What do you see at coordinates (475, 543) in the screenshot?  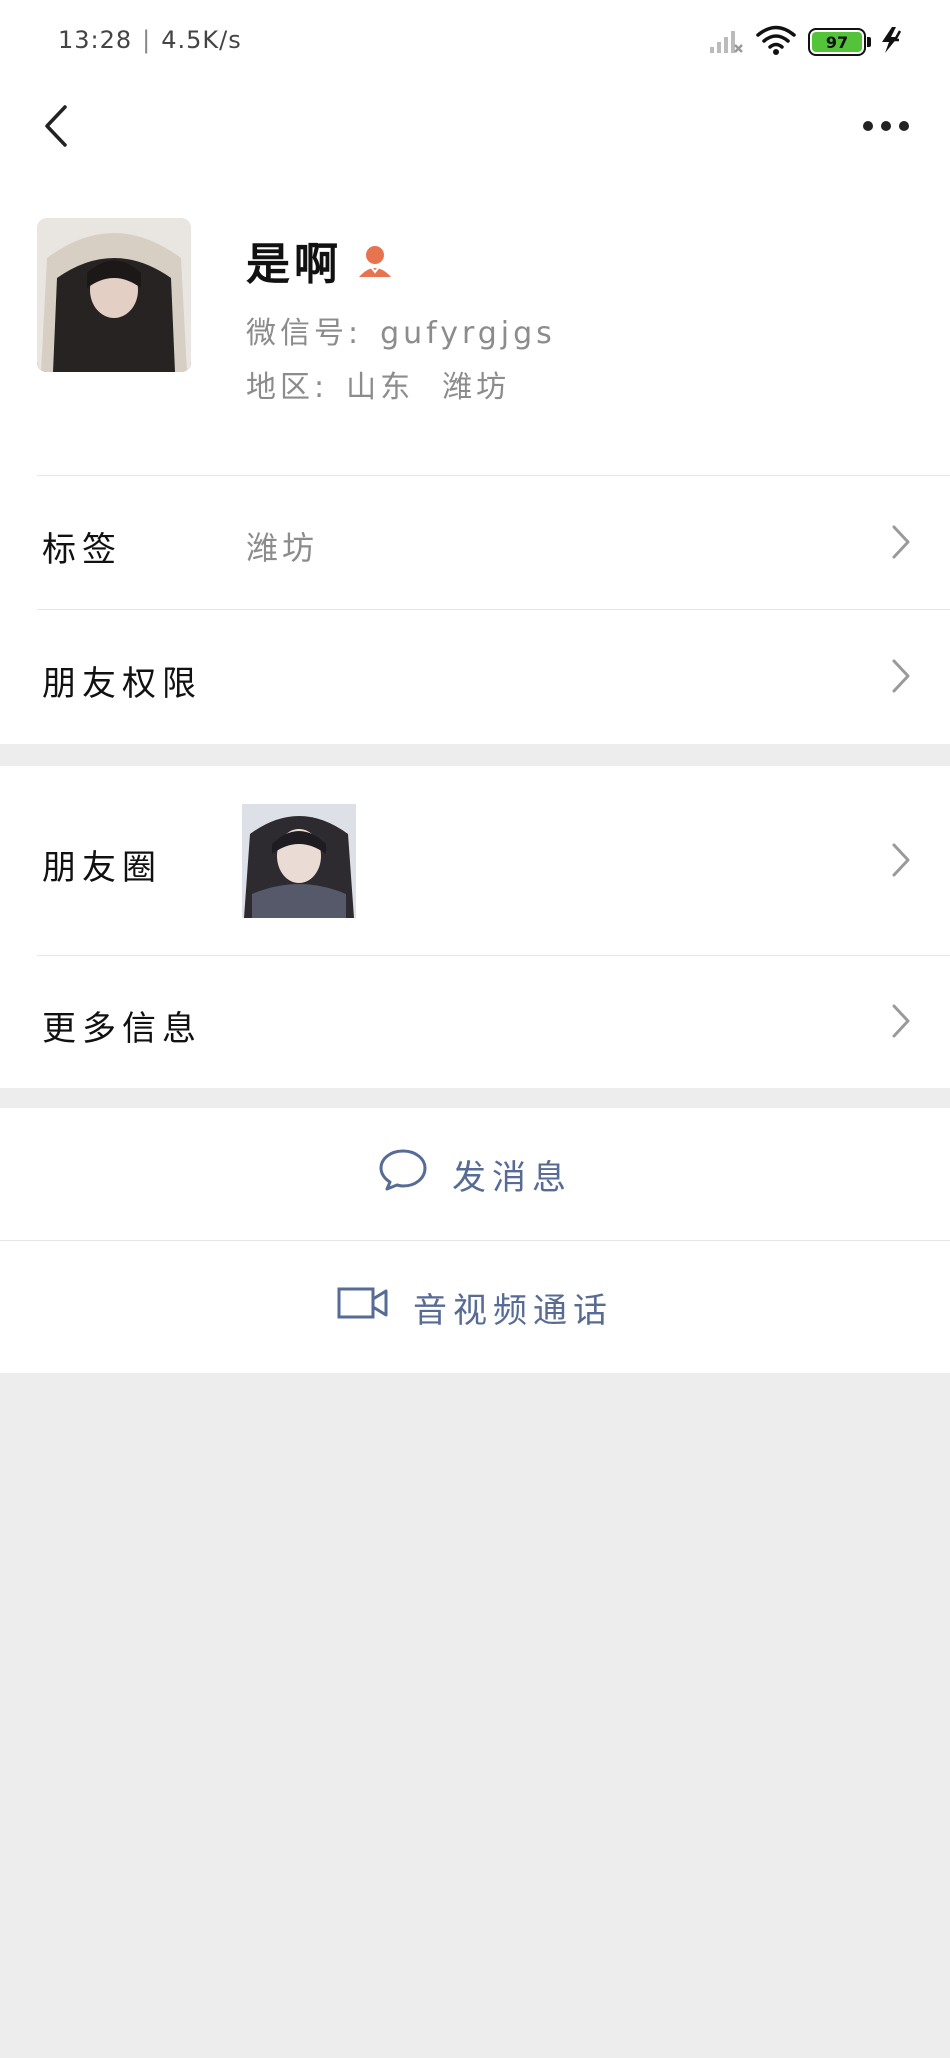 I see `tags-row: 标签 潍坊` at bounding box center [475, 543].